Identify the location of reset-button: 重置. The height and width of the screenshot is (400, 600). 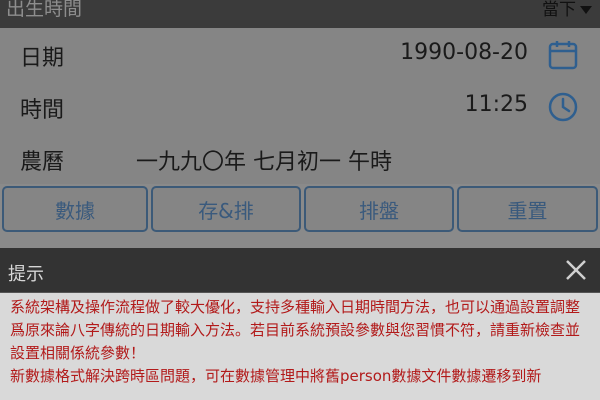
(527, 209).